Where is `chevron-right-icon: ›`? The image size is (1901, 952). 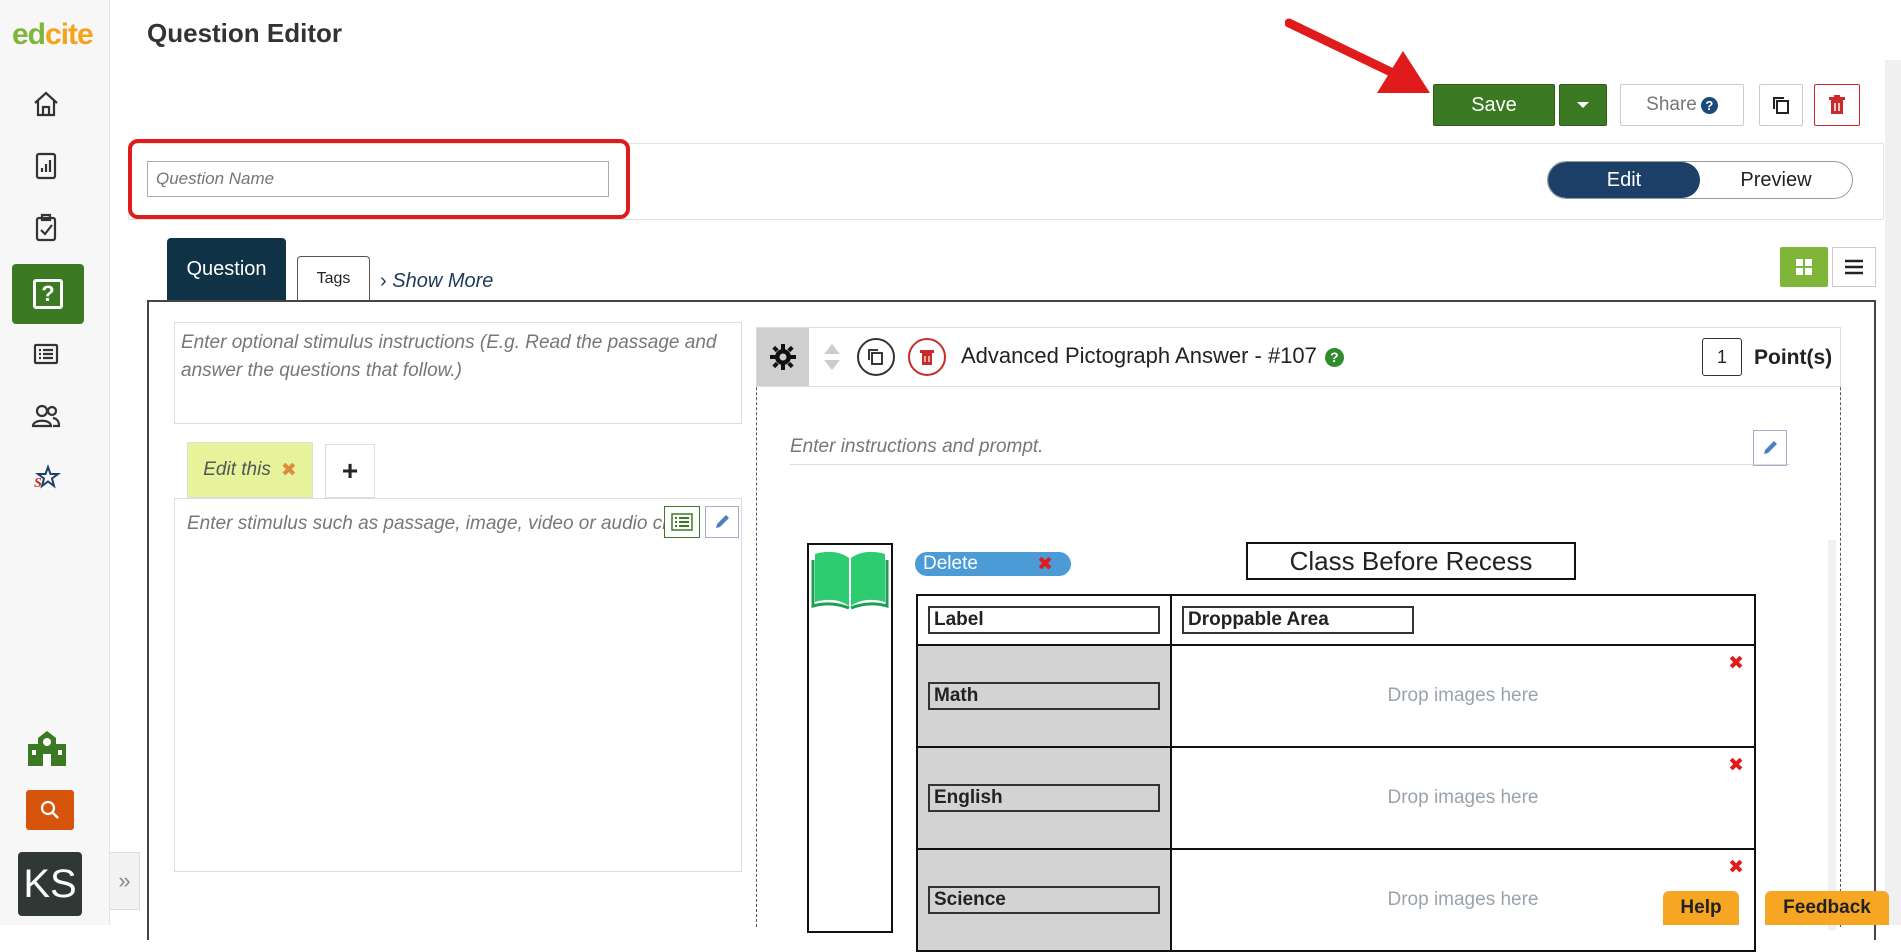
chevron-right-icon: › is located at coordinates (383, 281).